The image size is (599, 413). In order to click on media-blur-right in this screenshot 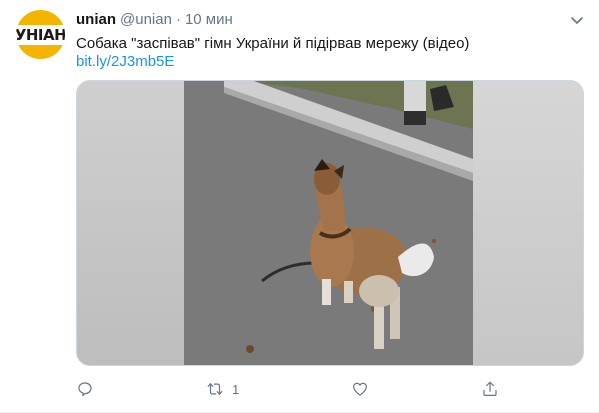, I will do `click(527, 223)`.